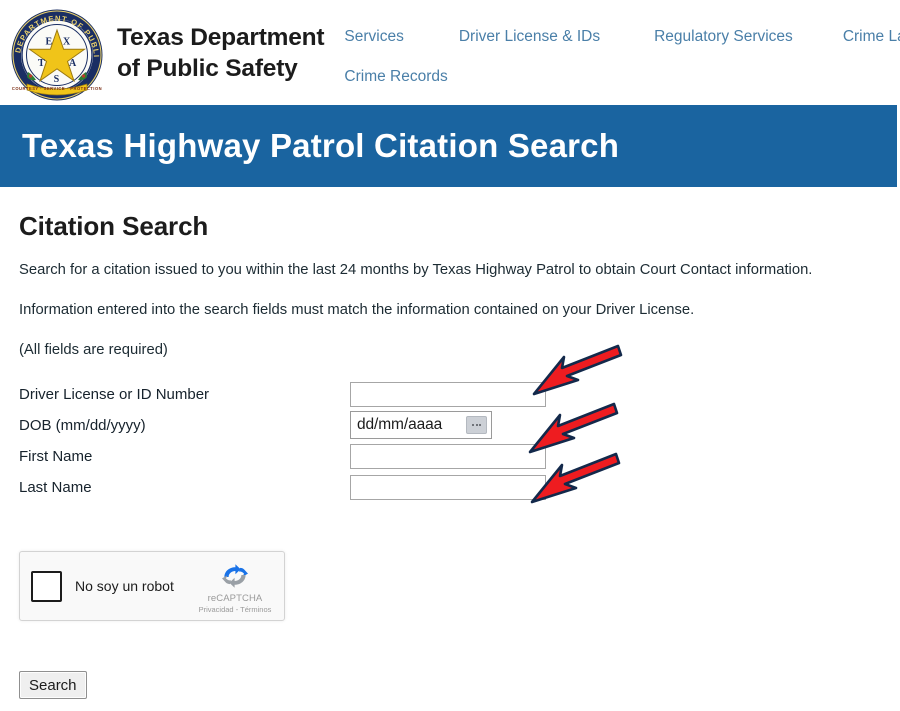 Image resolution: width=900 pixels, height=711 pixels. Describe the element at coordinates (55, 487) in the screenshot. I see `label-last-name: Last Name` at that location.